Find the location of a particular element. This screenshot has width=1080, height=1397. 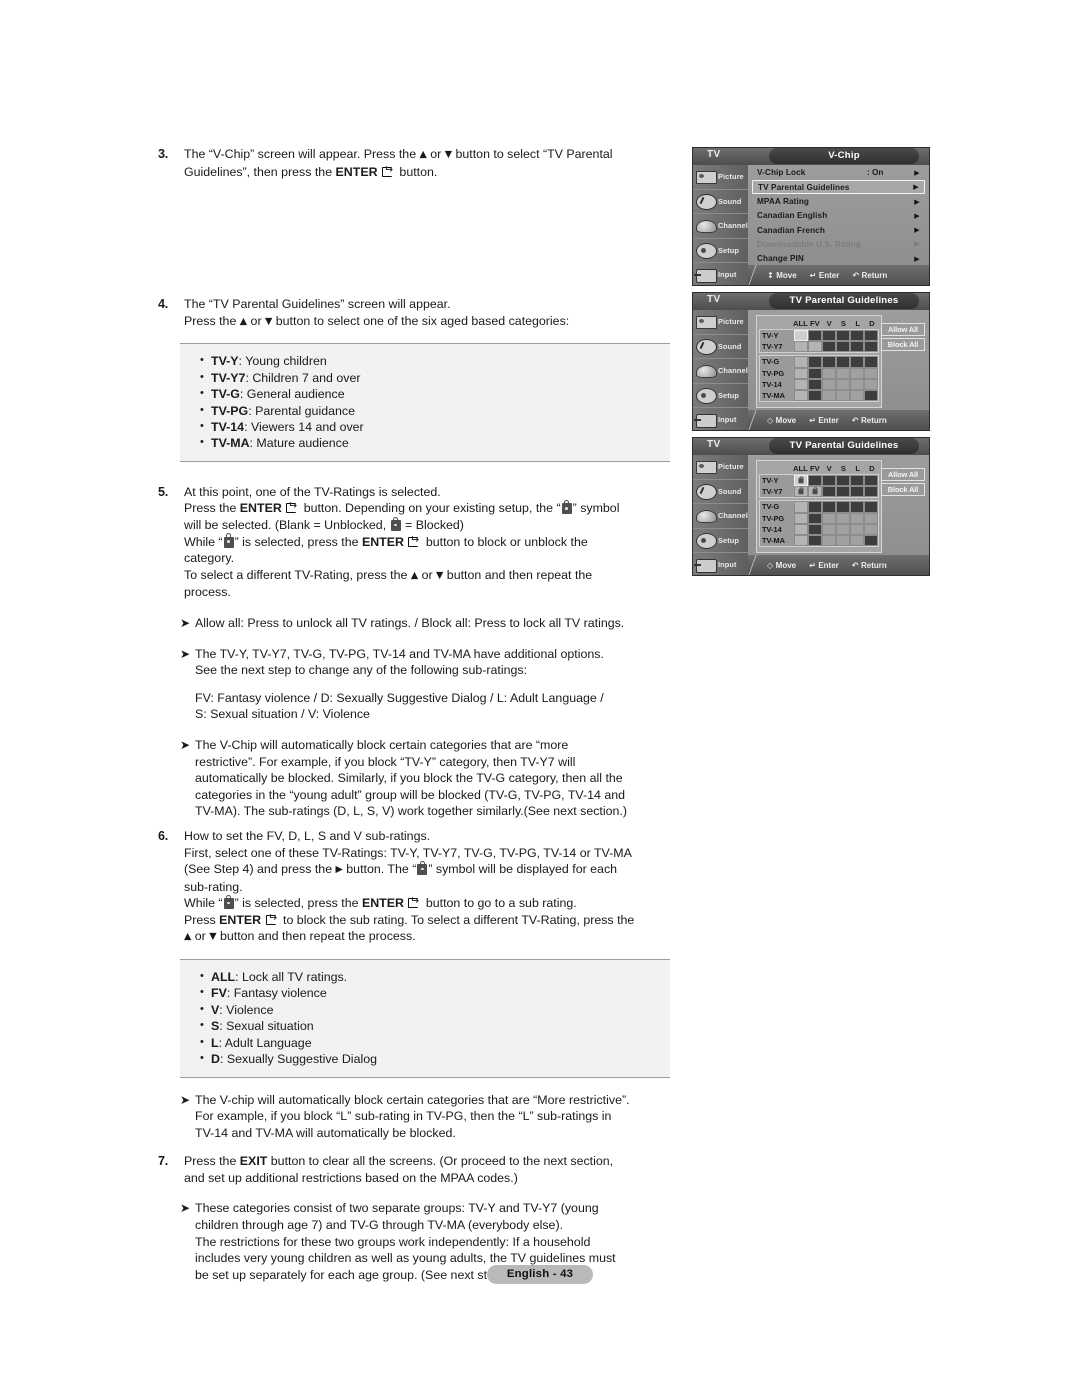

menu-item-mpaa-rating: MPAA Rating ▶ is located at coordinates (838, 201).